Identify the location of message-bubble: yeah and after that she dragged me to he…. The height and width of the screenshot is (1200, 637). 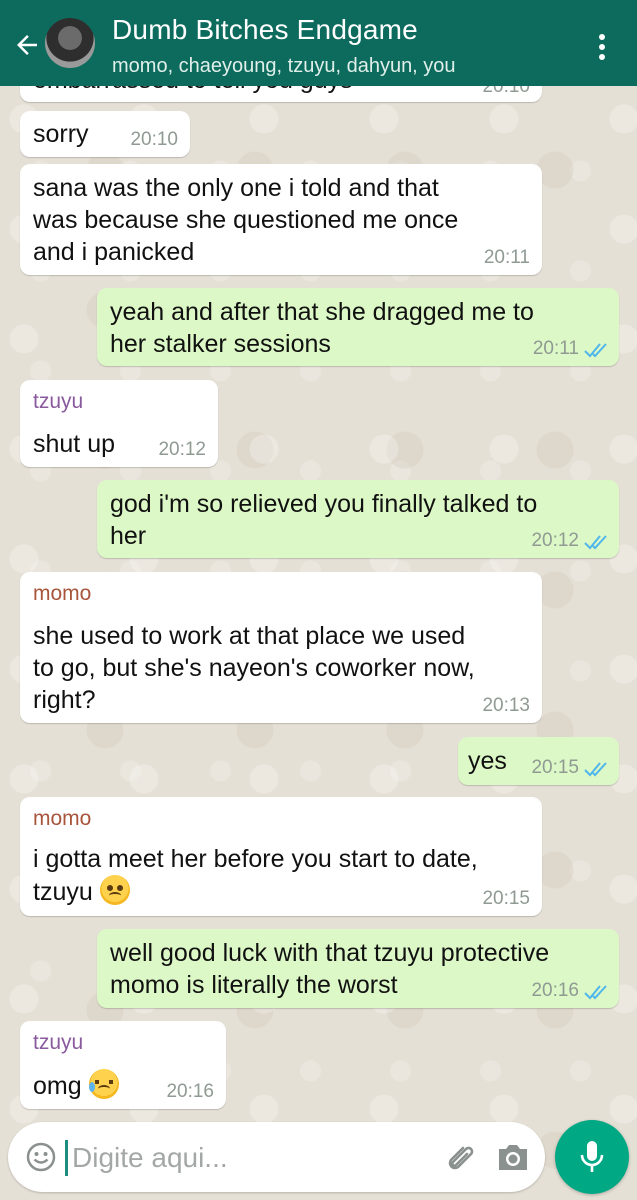
(358, 327).